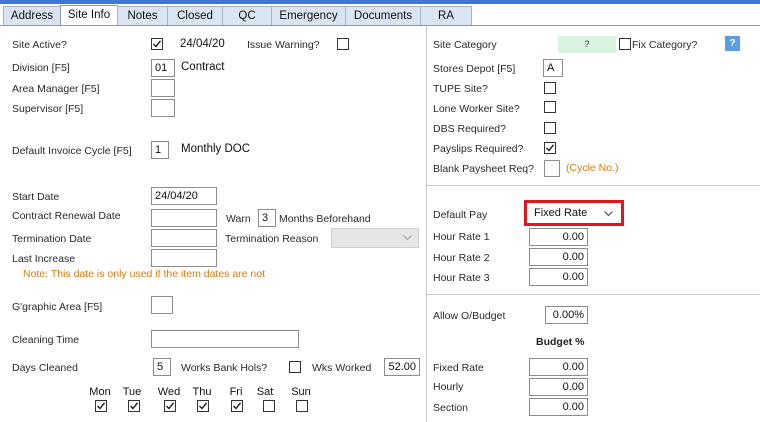 Image resolution: width=760 pixels, height=422 pixels. Describe the element at coordinates (552, 168) in the screenshot. I see `blank-paysheet-field` at that location.